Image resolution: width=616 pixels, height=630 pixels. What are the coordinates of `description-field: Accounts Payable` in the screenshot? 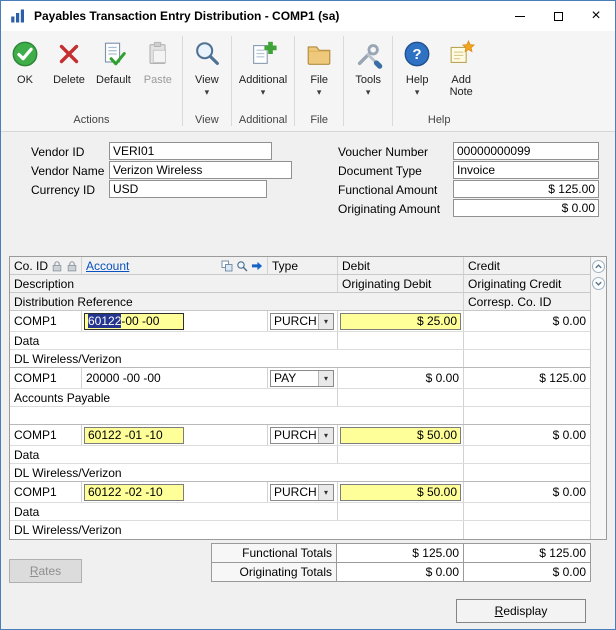 It's located at (174, 397).